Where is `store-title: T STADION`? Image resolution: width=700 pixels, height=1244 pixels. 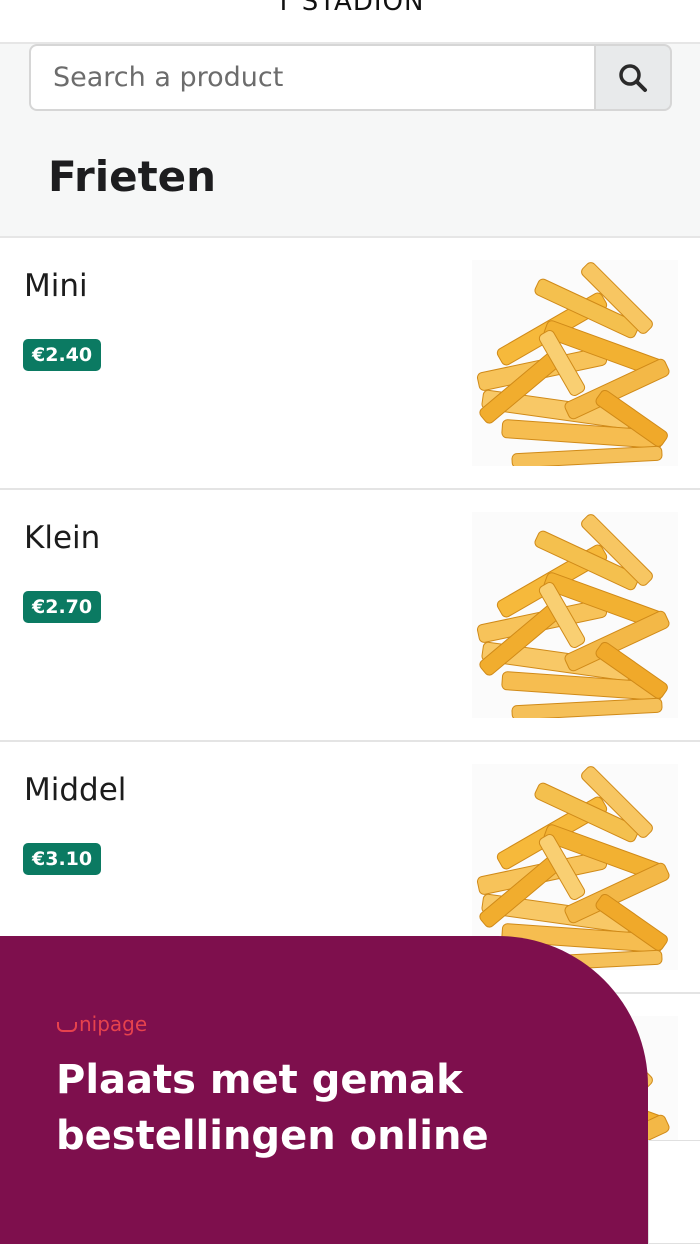
store-title: T STADION is located at coordinates (350, 8).